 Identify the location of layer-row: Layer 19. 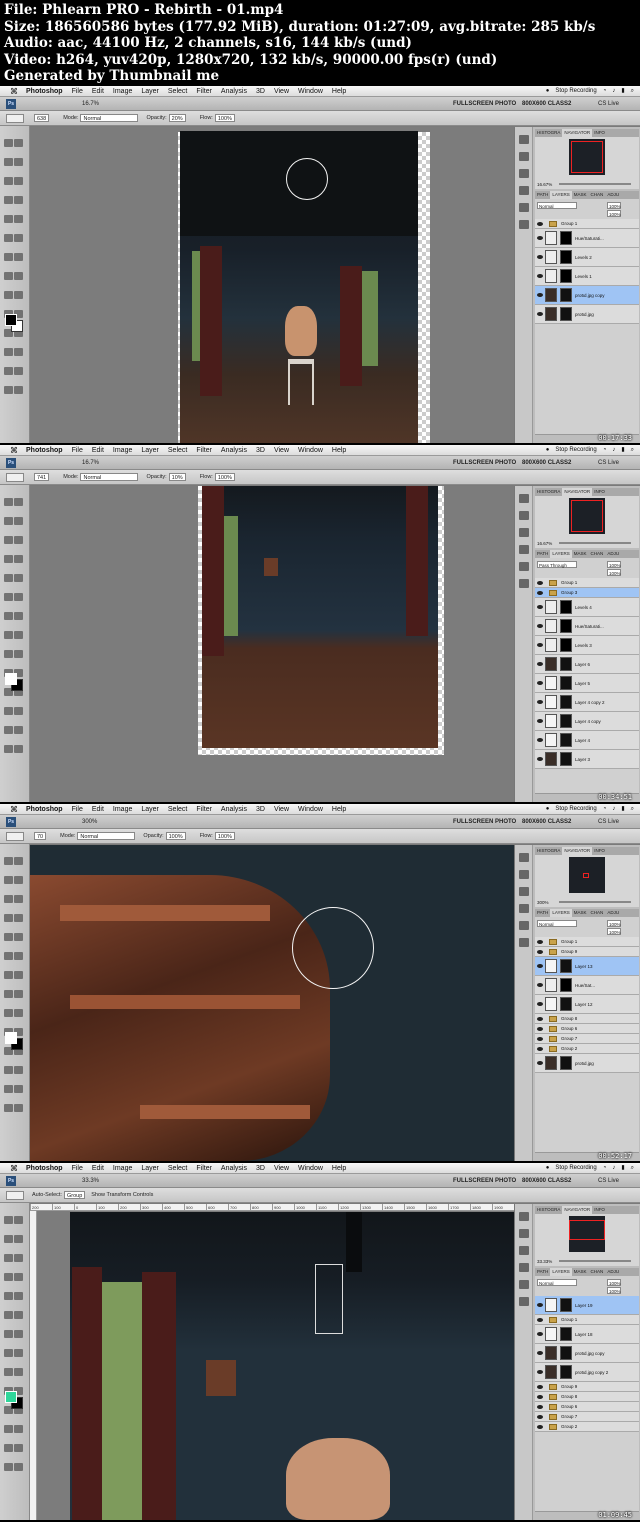
(587, 1305).